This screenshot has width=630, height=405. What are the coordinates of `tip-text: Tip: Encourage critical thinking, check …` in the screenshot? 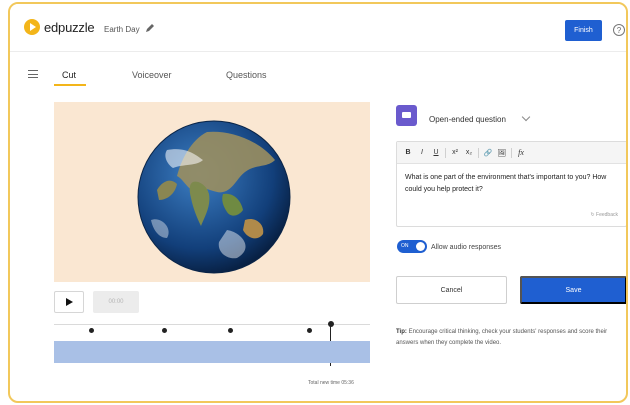 It's located at (511, 338).